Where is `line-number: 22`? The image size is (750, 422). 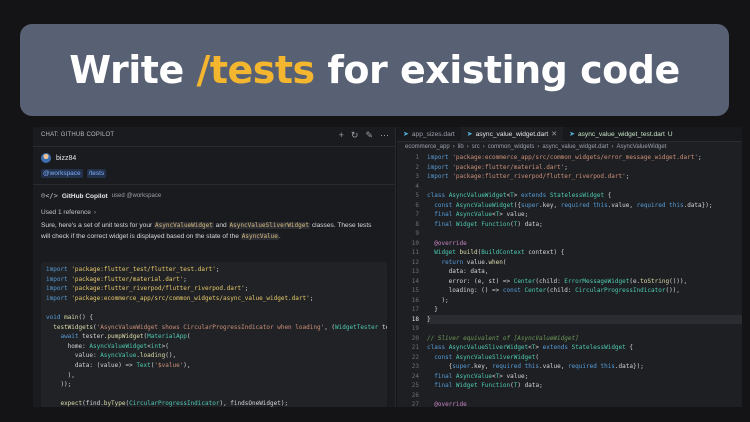
line-number: 22 is located at coordinates (415, 357).